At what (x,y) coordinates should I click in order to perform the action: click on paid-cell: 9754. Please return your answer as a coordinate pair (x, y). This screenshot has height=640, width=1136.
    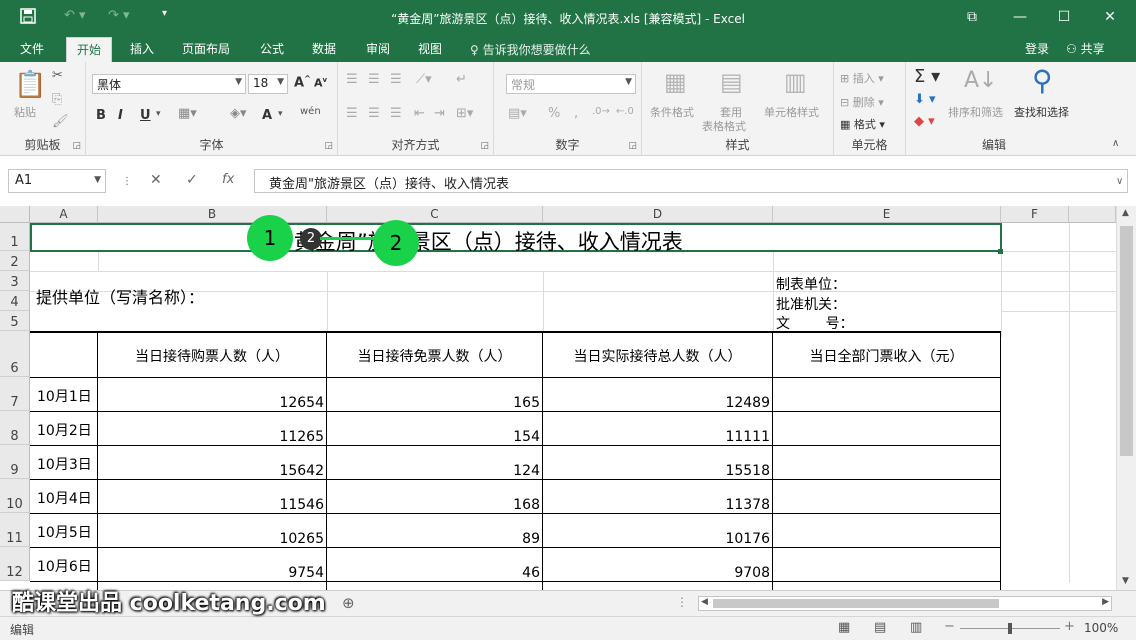
    Looking at the image, I should click on (211, 573).